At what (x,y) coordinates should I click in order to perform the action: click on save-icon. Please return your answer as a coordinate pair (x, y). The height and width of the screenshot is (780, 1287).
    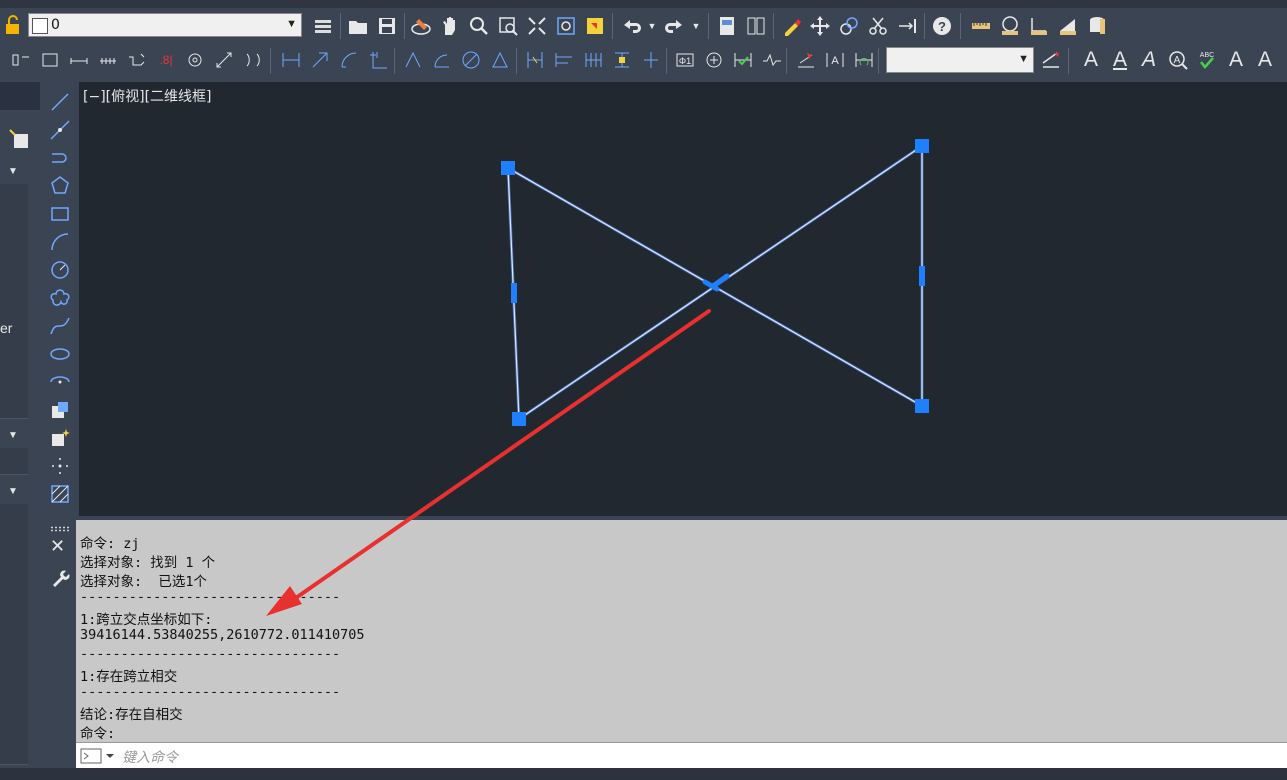
    Looking at the image, I should click on (387, 26).